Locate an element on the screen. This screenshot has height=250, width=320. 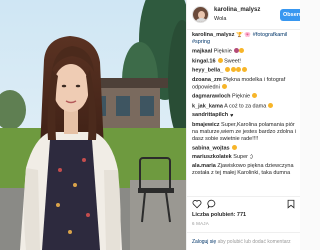
post-header: karolina_malysz Wola Obserwuj is located at coordinates (243, 15).